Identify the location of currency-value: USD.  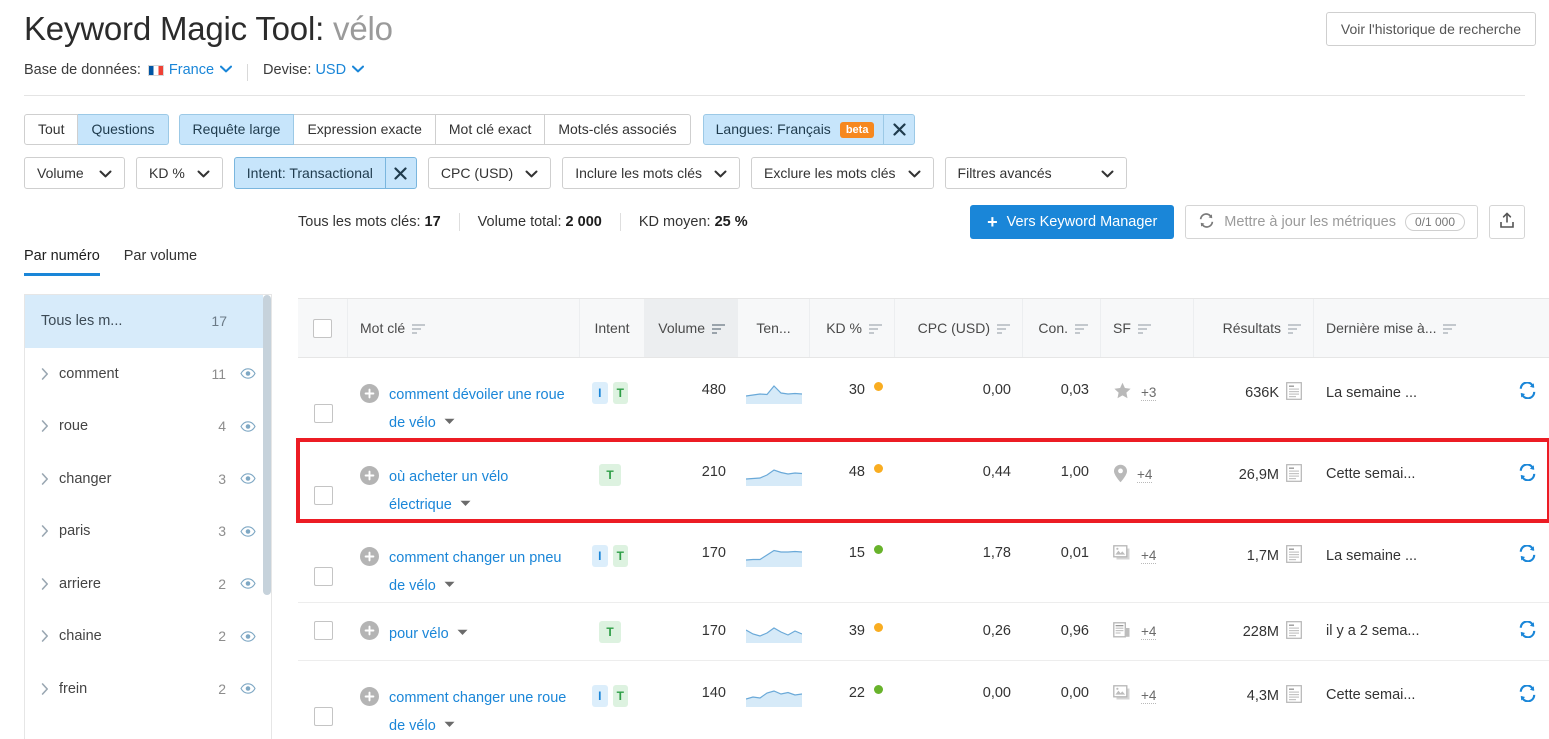
(330, 70).